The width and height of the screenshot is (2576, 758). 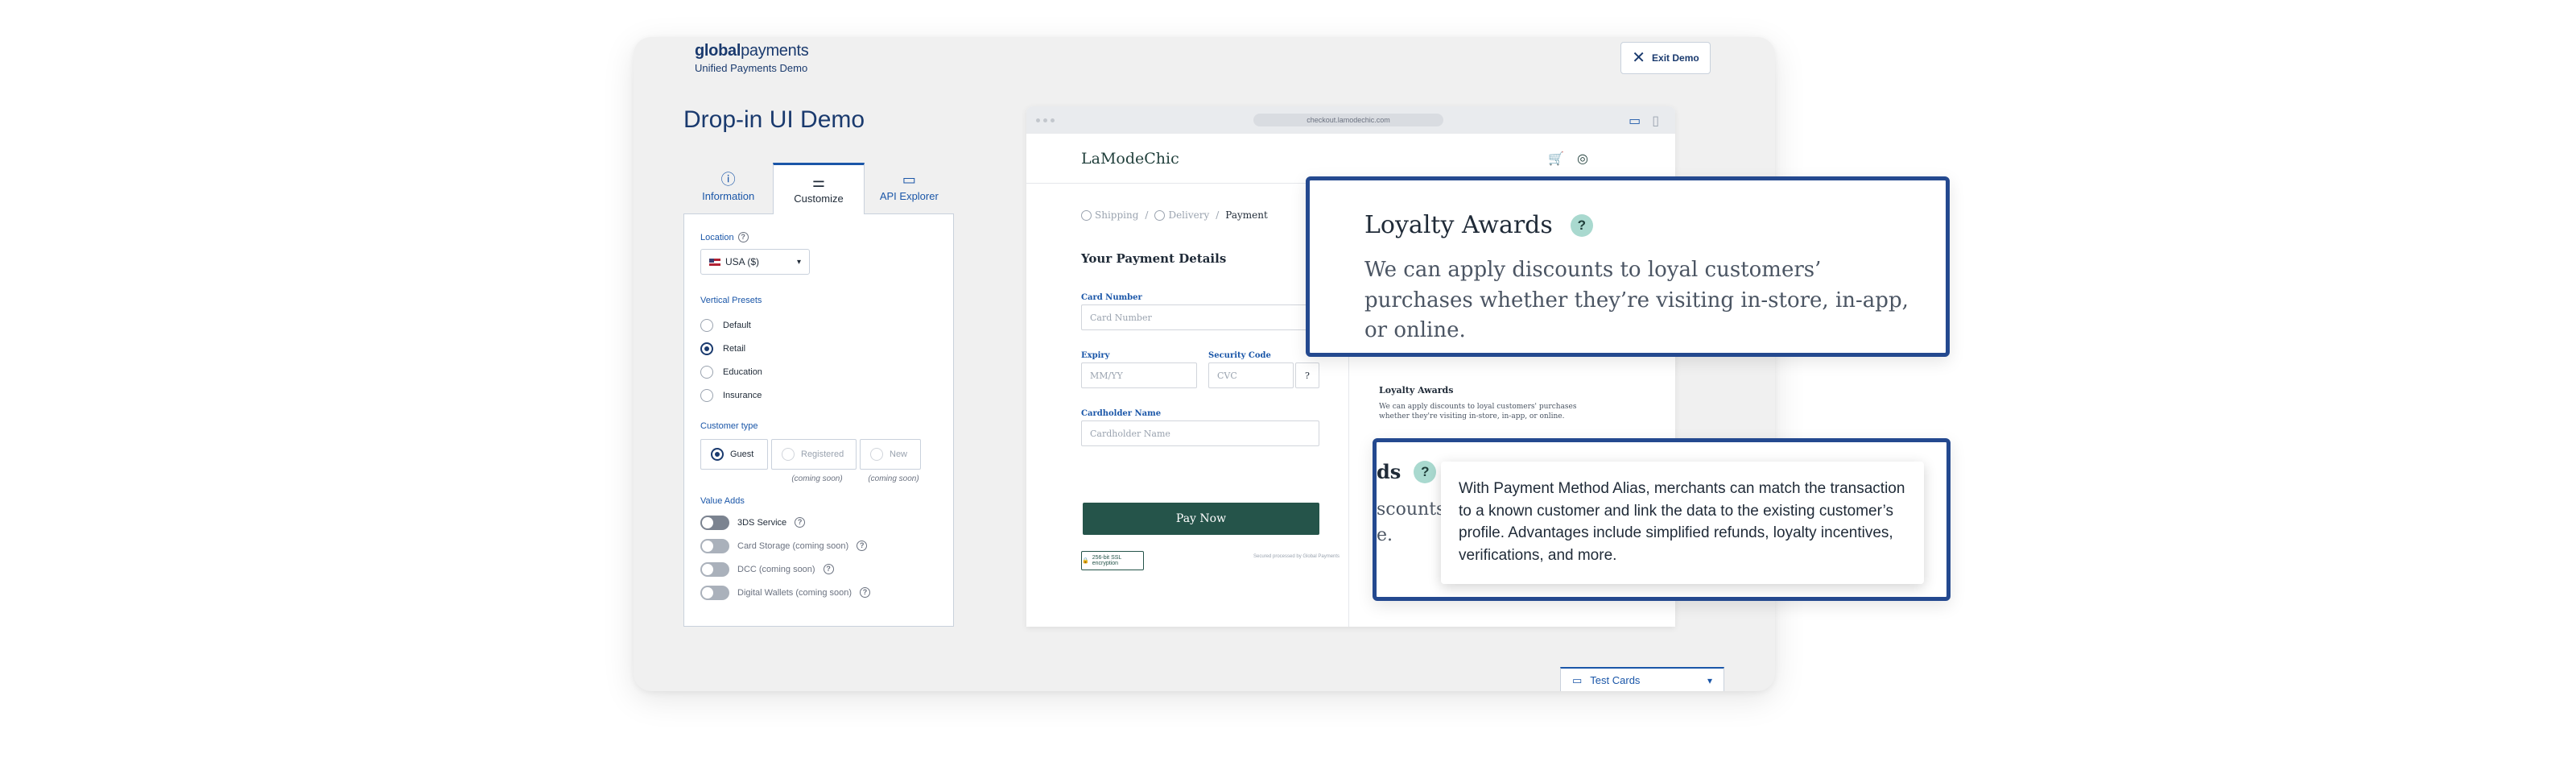 What do you see at coordinates (1130, 158) in the screenshot?
I see `shop-logo: LaModeChic` at bounding box center [1130, 158].